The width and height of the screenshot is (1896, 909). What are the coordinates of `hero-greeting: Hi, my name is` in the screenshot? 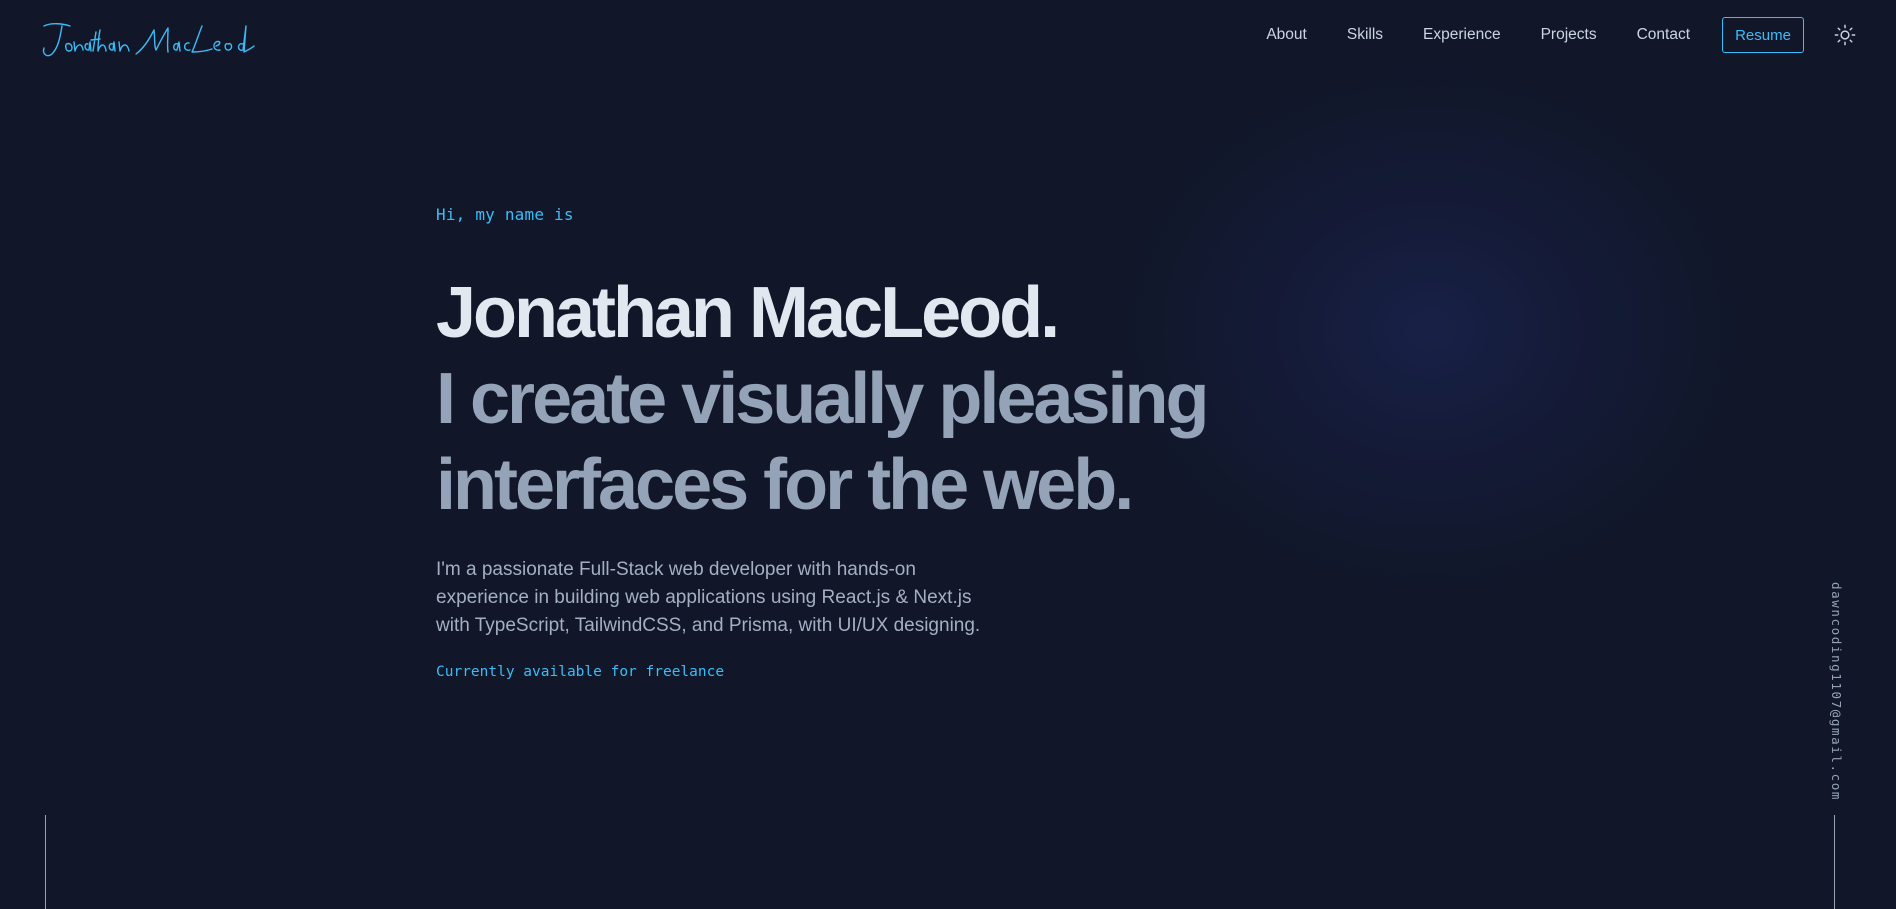 It's located at (505, 214).